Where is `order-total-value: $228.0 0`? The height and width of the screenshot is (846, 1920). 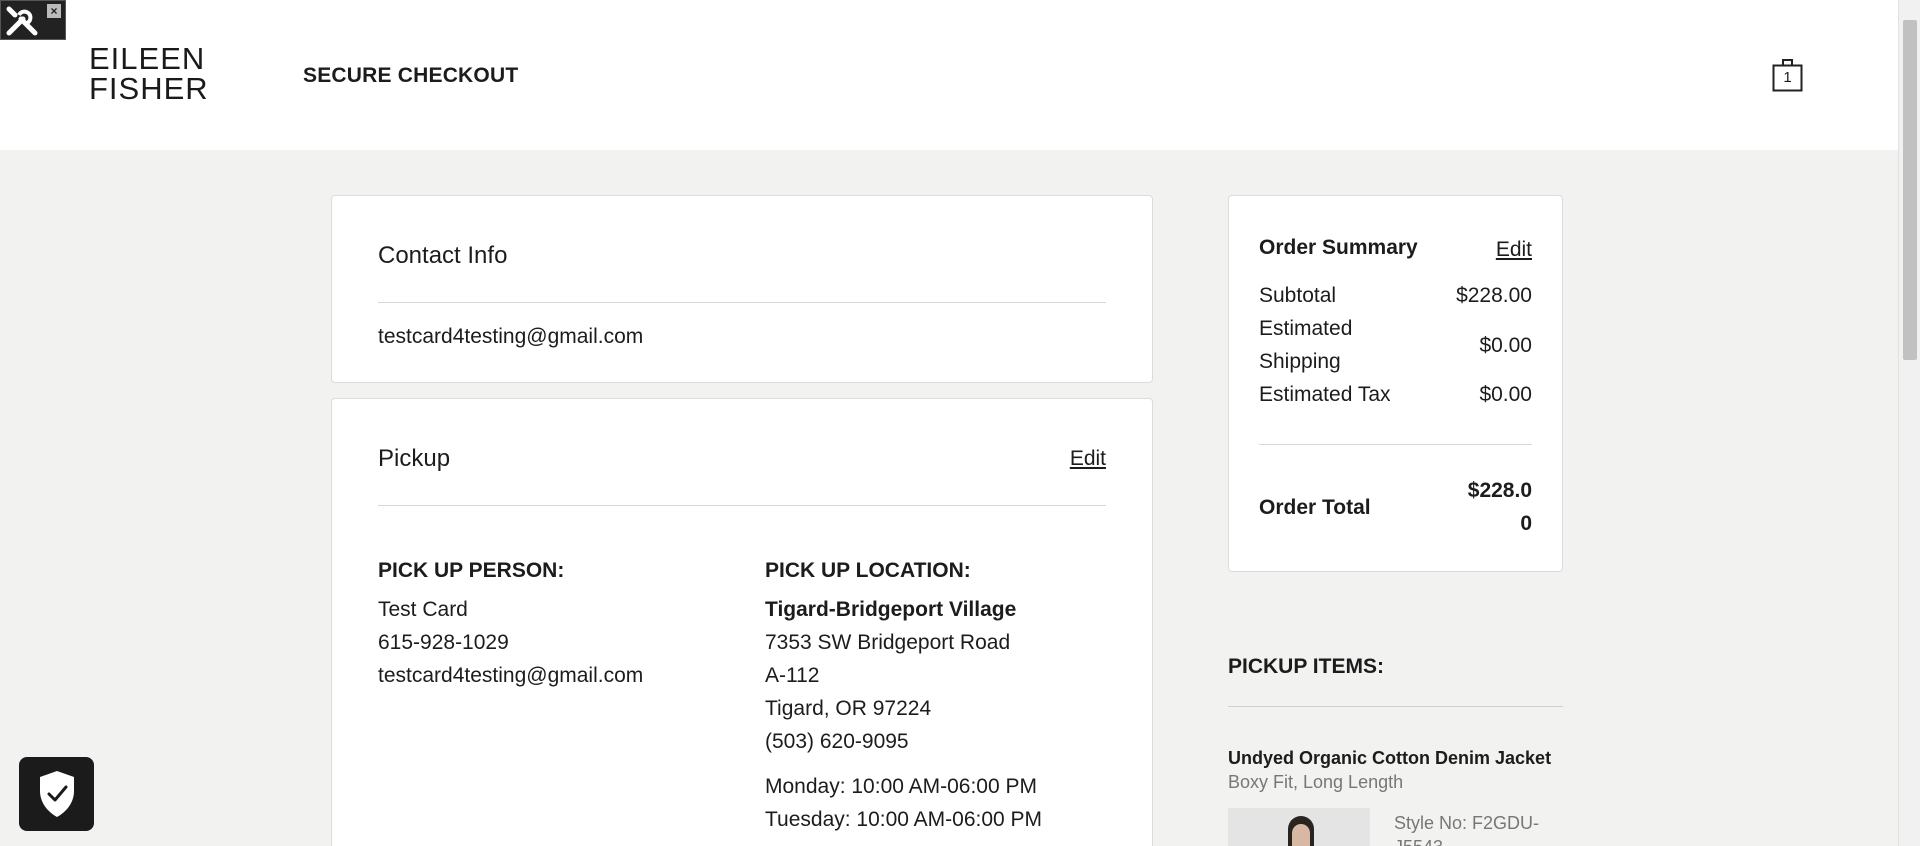
order-total-value: $228.0 0 is located at coordinates (1499, 507).